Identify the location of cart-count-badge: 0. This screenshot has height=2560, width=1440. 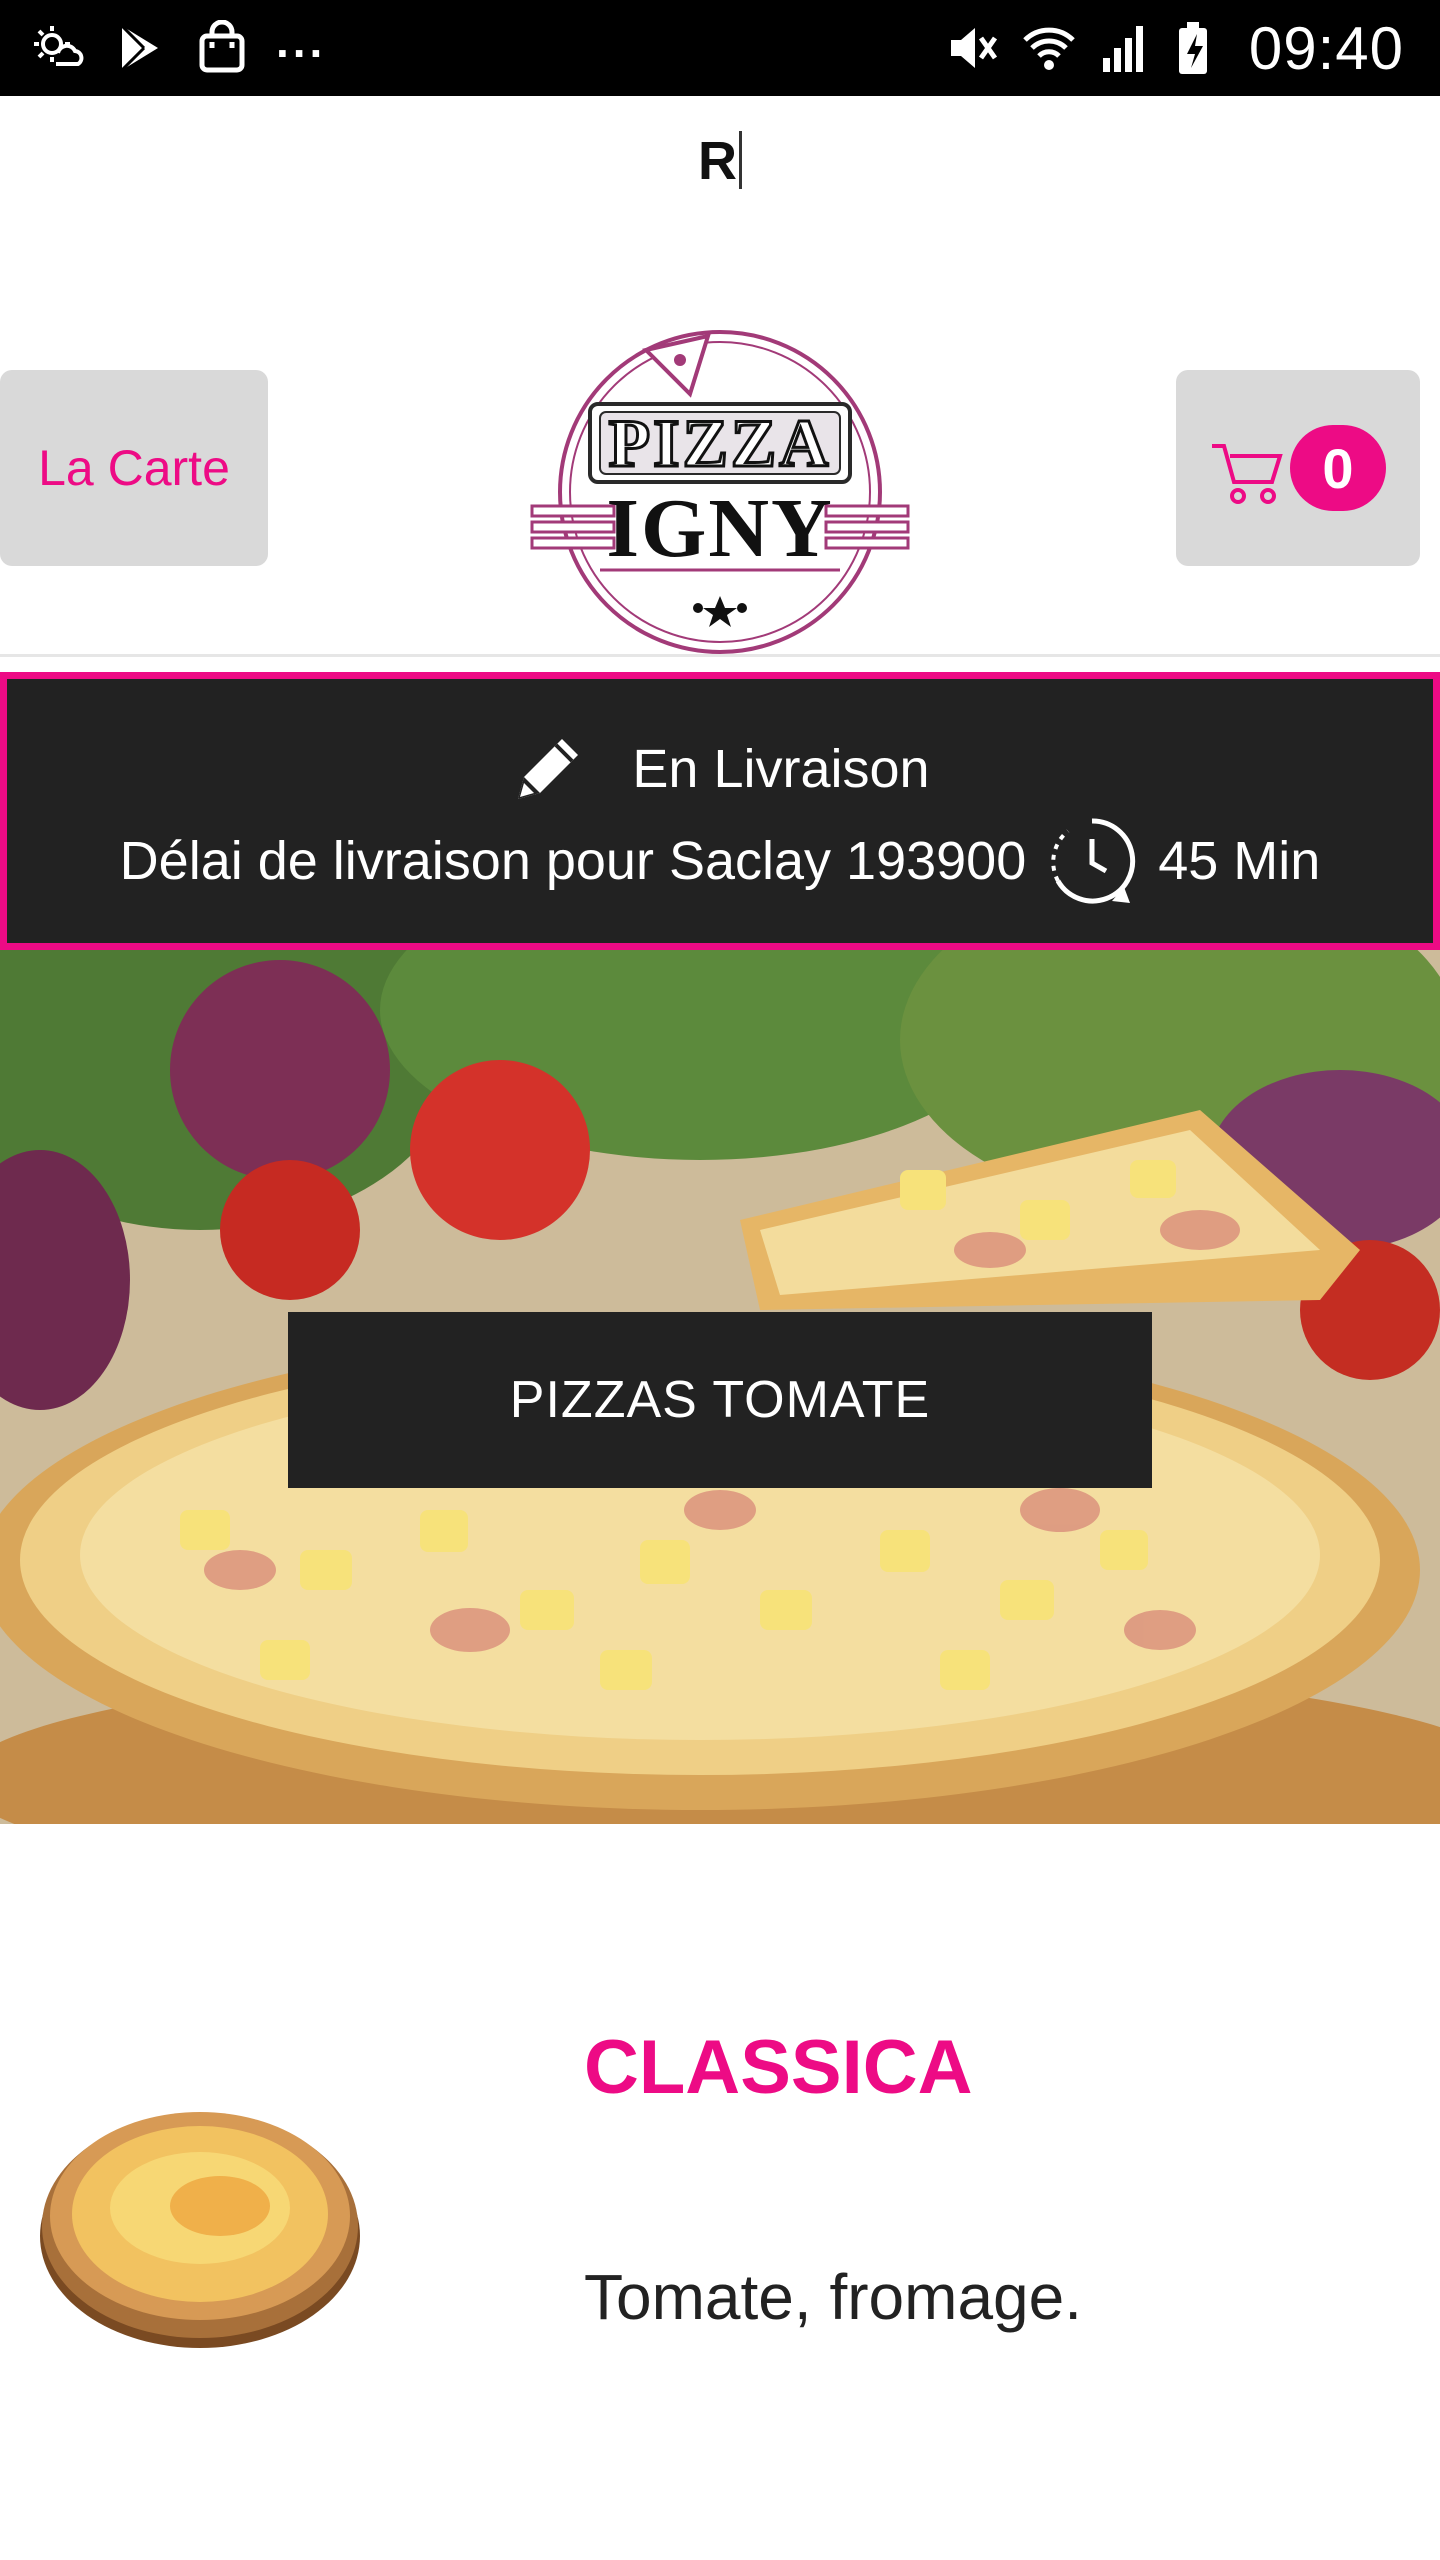
(1338, 468).